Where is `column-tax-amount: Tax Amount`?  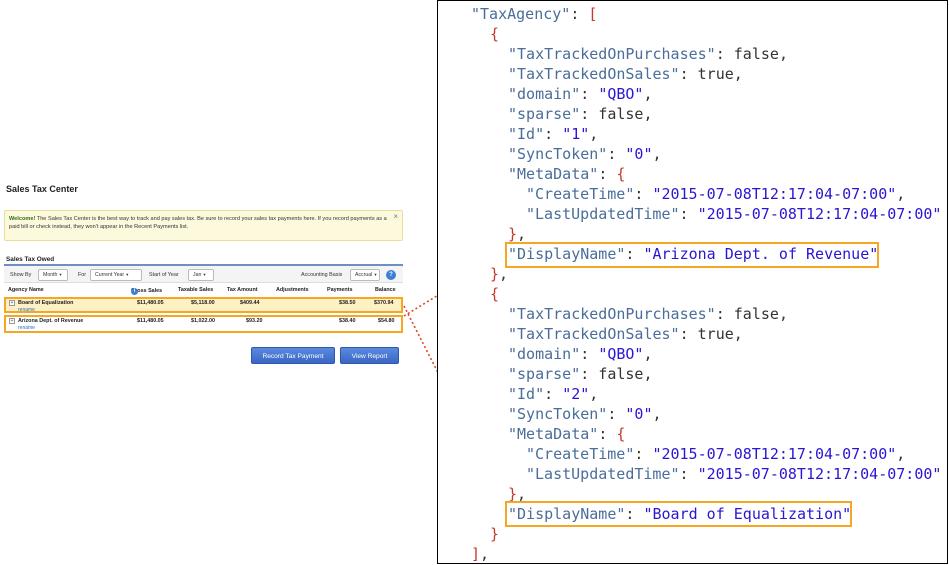
column-tax-amount: Tax Amount is located at coordinates (242, 290).